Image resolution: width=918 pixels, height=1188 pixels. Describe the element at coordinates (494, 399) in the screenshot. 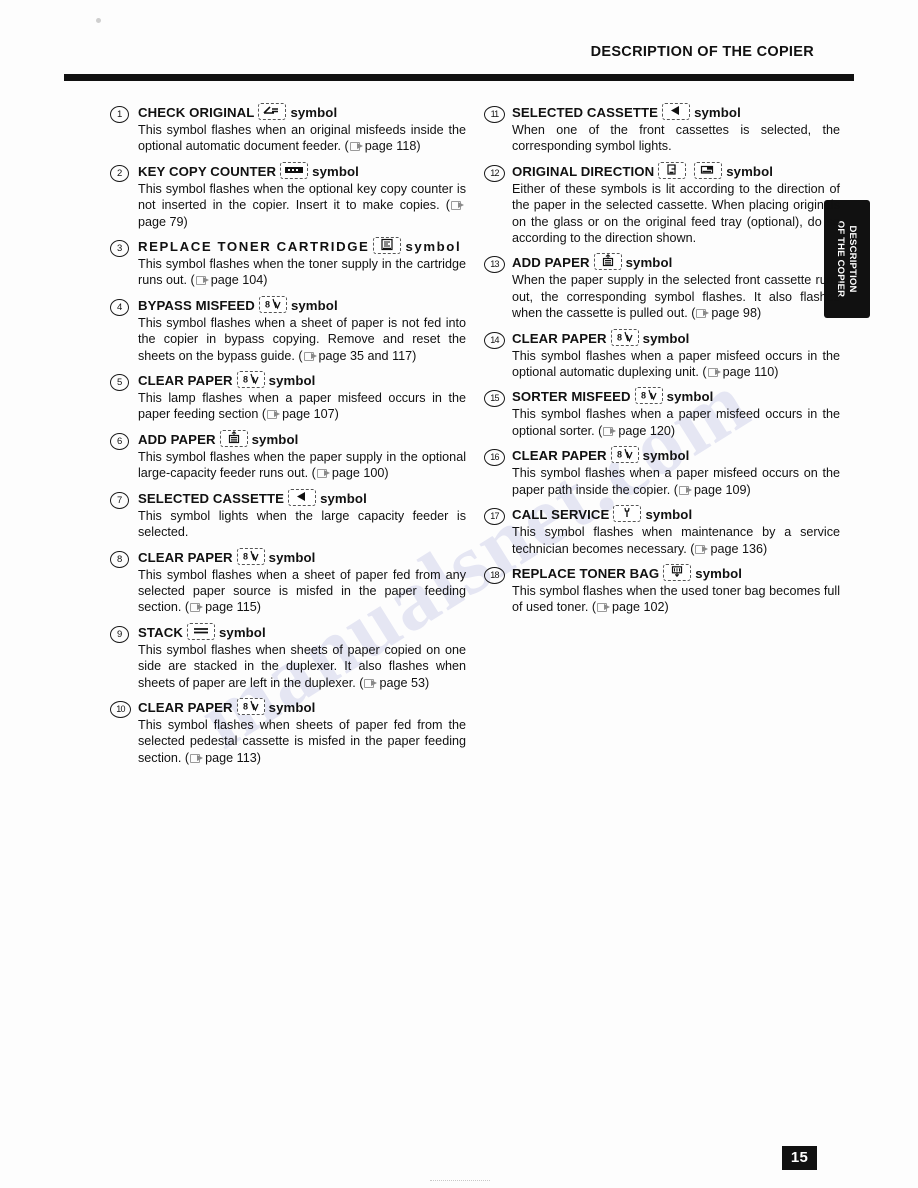

I see `item-number: 15` at that location.